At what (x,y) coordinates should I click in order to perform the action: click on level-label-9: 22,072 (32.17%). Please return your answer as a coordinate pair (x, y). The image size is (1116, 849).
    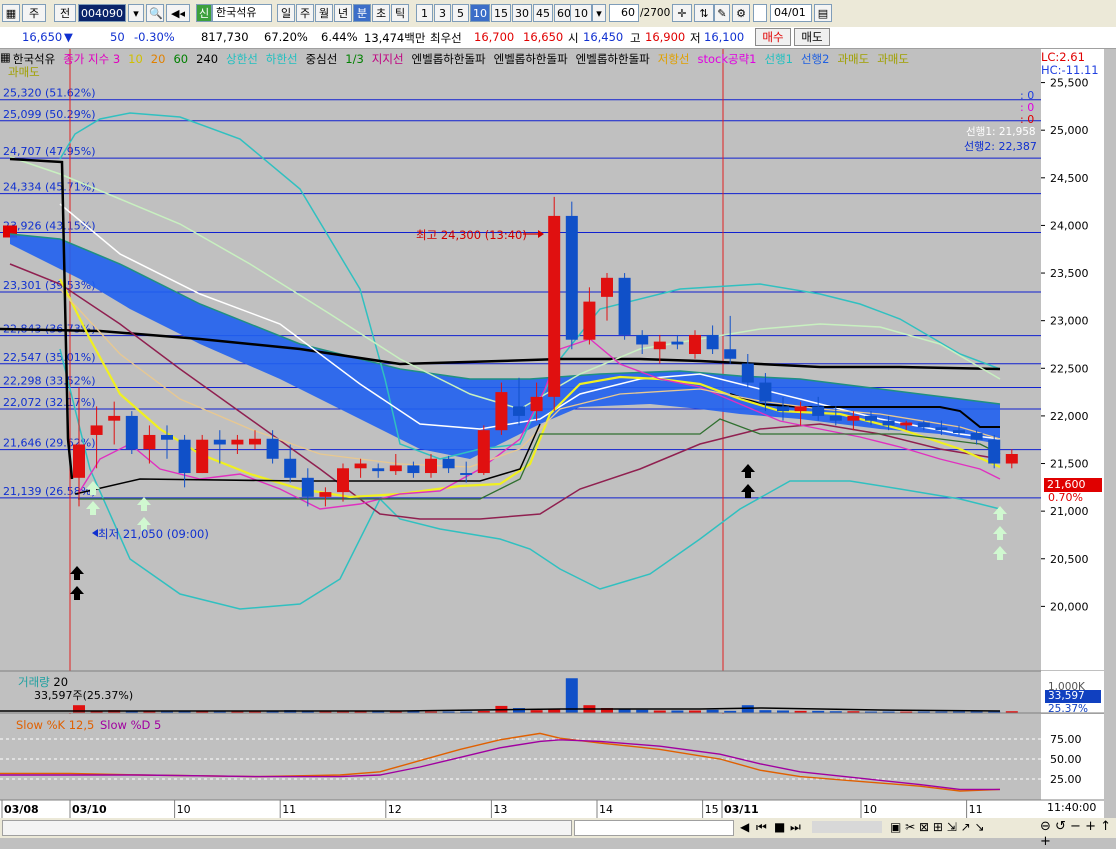
    Looking at the image, I should click on (49, 402).